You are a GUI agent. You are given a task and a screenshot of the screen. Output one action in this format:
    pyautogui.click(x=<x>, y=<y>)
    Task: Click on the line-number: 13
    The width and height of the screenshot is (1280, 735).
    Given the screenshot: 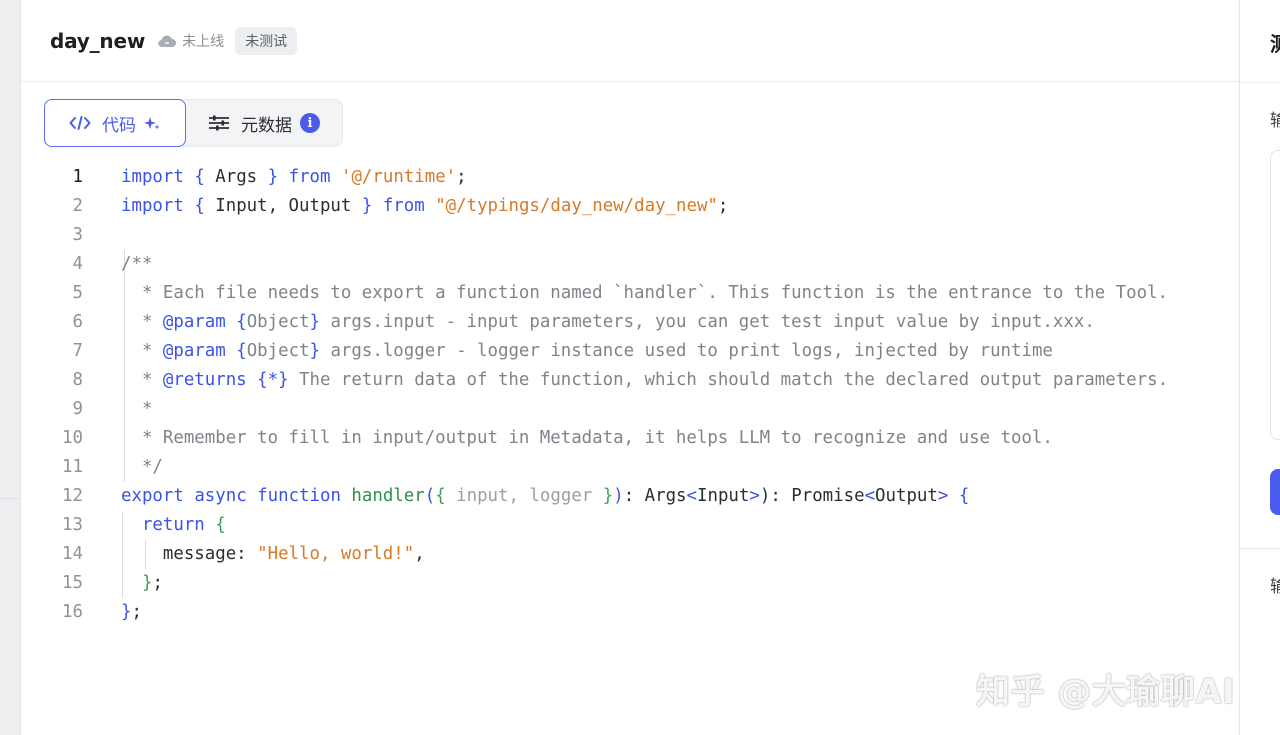 What is the action you would take?
    pyautogui.click(x=72, y=525)
    